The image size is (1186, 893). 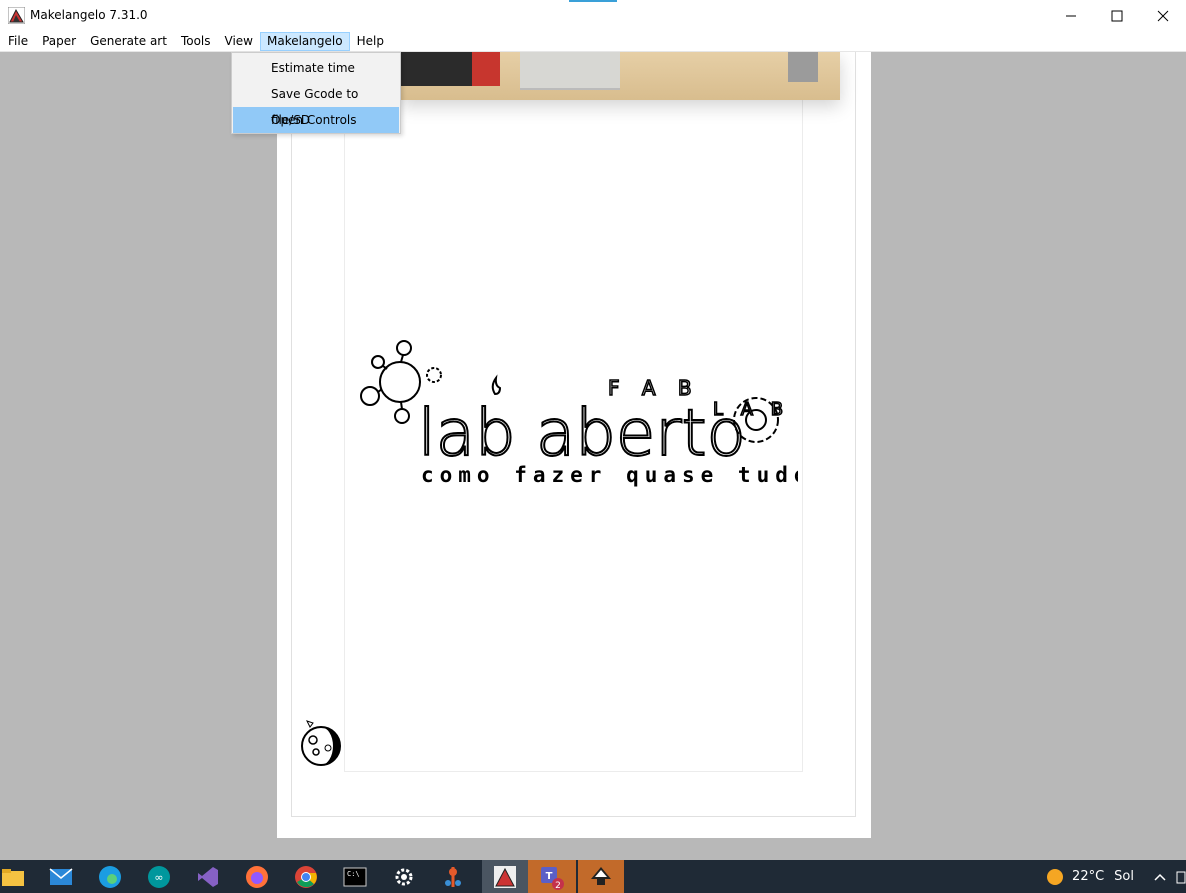 I want to click on menu-help: Help, so click(x=370, y=41).